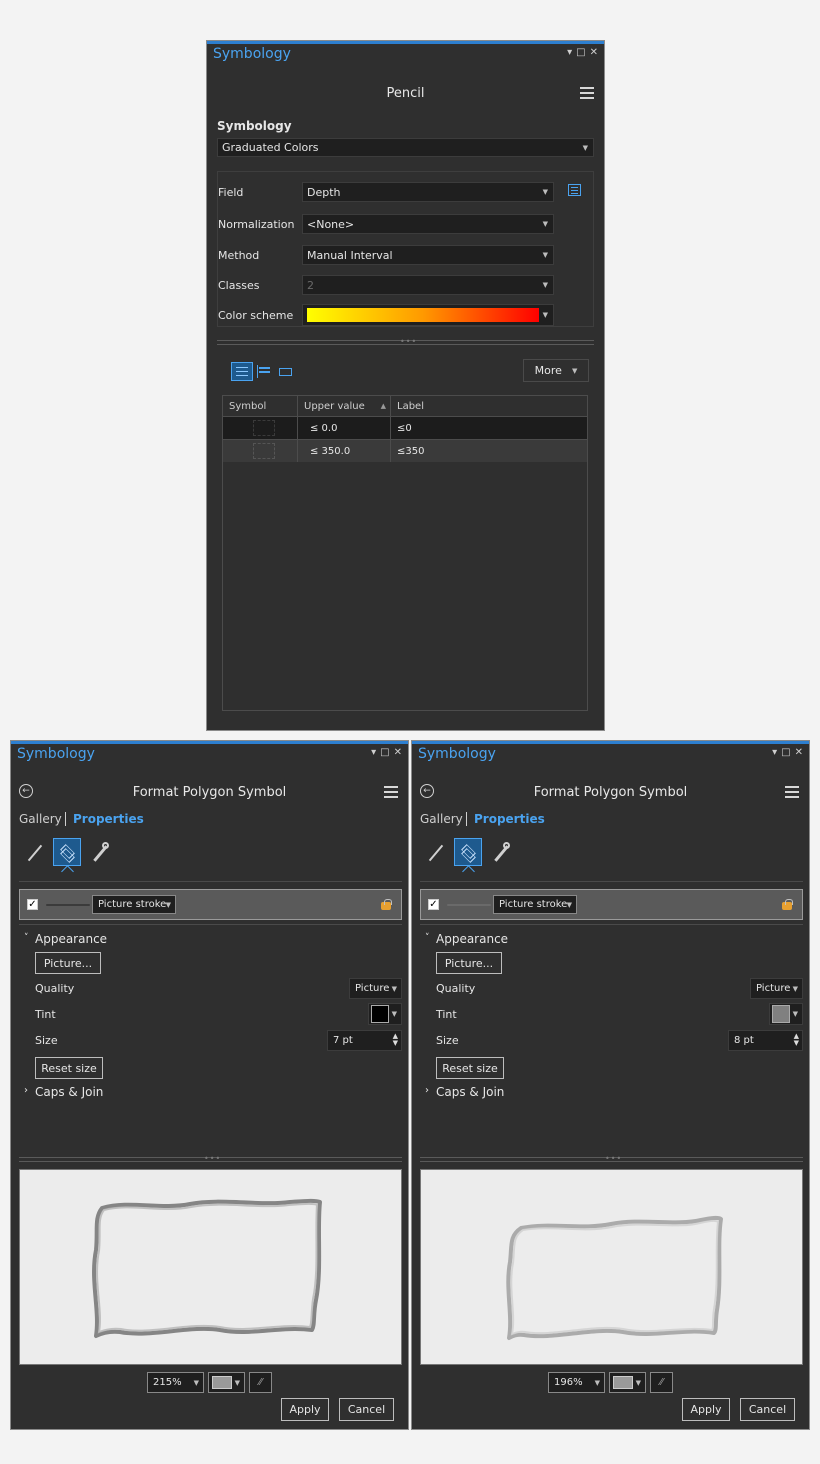 Image resolution: width=820 pixels, height=1464 pixels. Describe the element at coordinates (331, 224) in the screenshot. I see `normalization-value: <None>` at that location.